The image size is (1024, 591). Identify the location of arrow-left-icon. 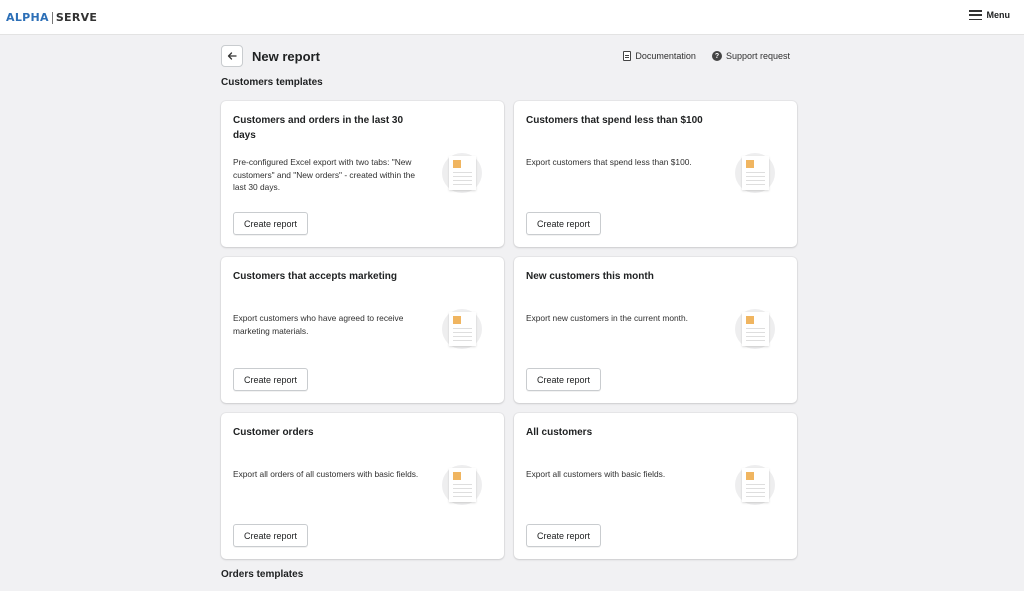
(232, 56).